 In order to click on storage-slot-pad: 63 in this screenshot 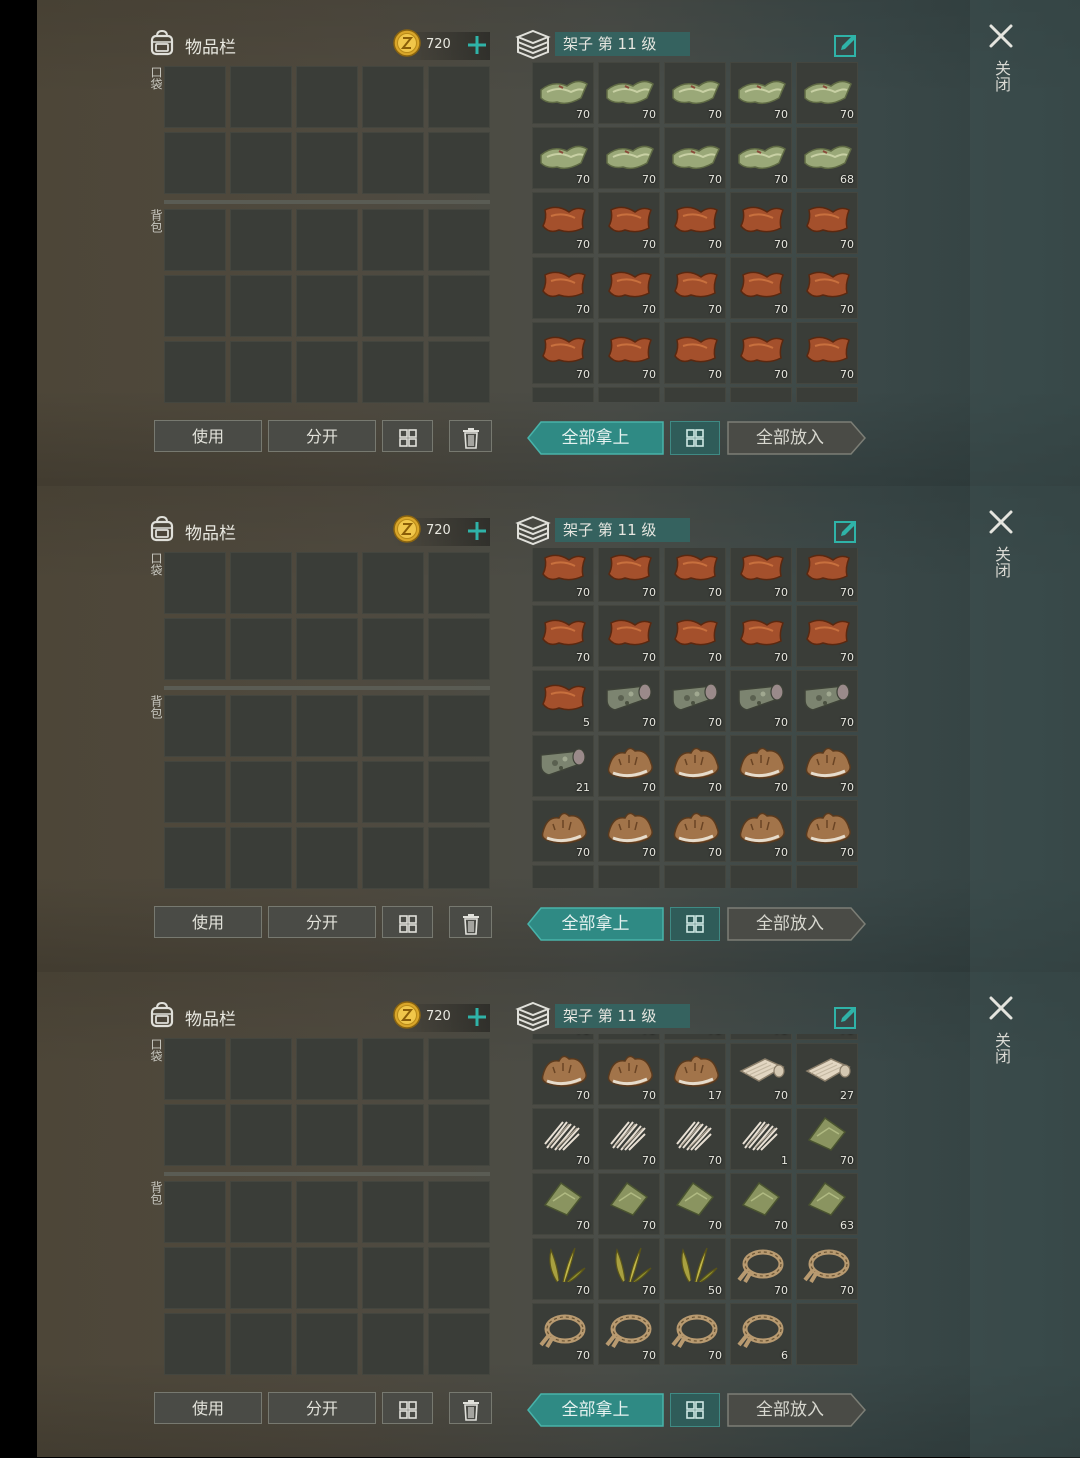, I will do `click(827, 1204)`.